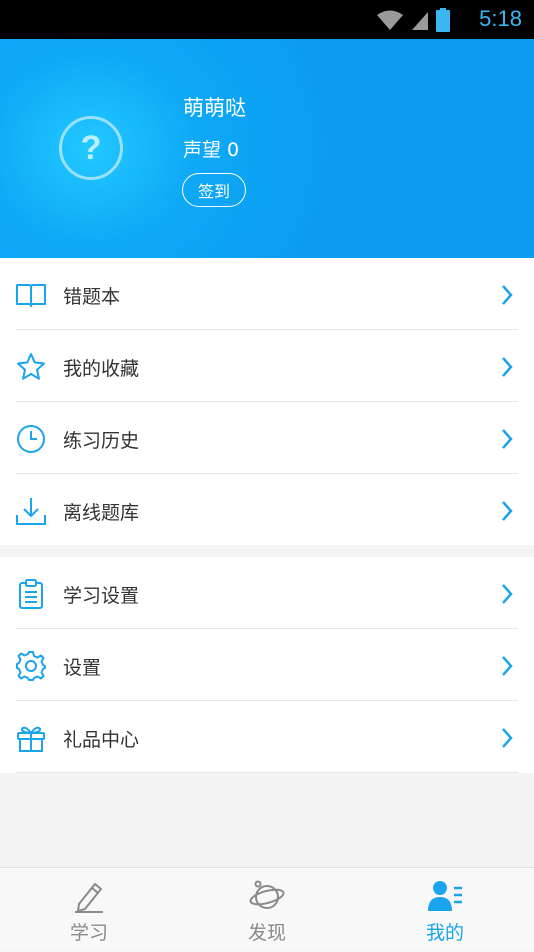  I want to click on profile-icon, so click(445, 896).